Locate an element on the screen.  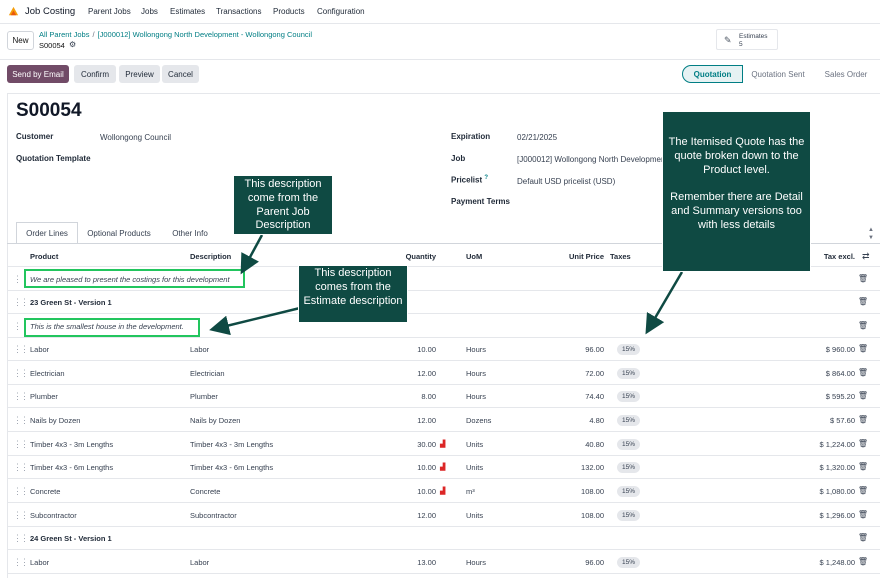
send-by-email-button: Send by Email is located at coordinates (38, 74).